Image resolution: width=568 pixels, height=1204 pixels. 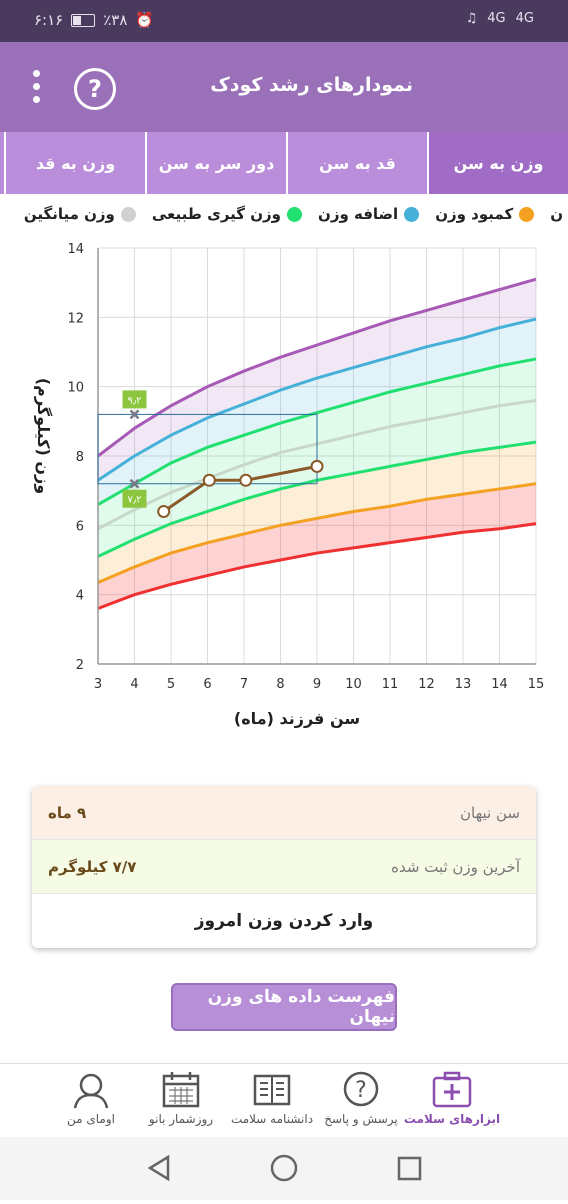 What do you see at coordinates (74, 163) in the screenshot?
I see `tab-weight-height: وزن به قد` at bounding box center [74, 163].